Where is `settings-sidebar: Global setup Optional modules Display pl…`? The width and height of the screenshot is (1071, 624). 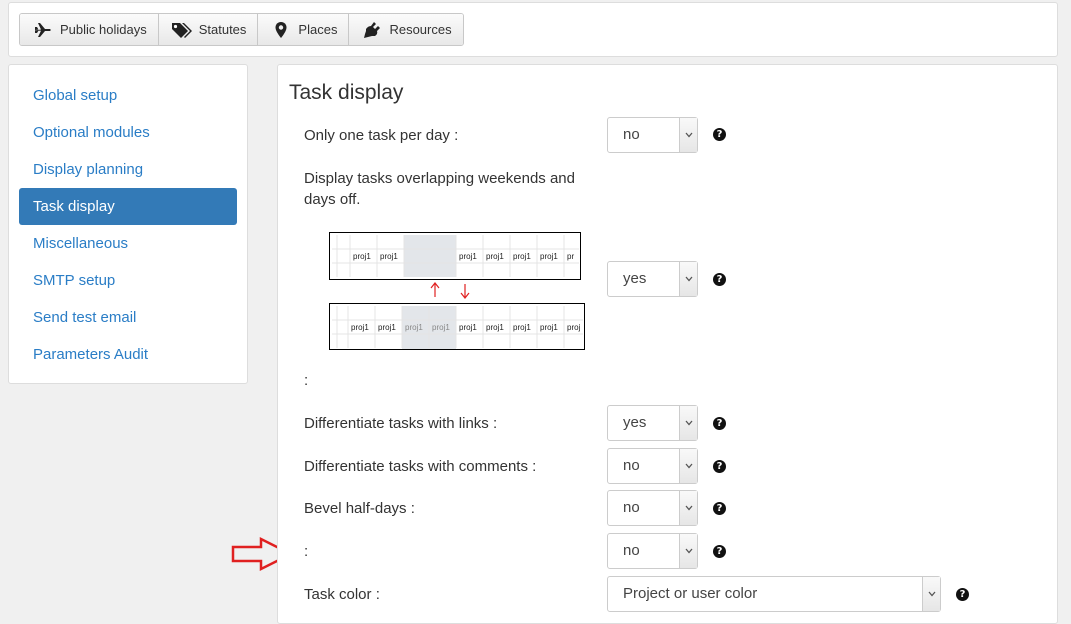
settings-sidebar: Global setup Optional modules Display pl… is located at coordinates (128, 224).